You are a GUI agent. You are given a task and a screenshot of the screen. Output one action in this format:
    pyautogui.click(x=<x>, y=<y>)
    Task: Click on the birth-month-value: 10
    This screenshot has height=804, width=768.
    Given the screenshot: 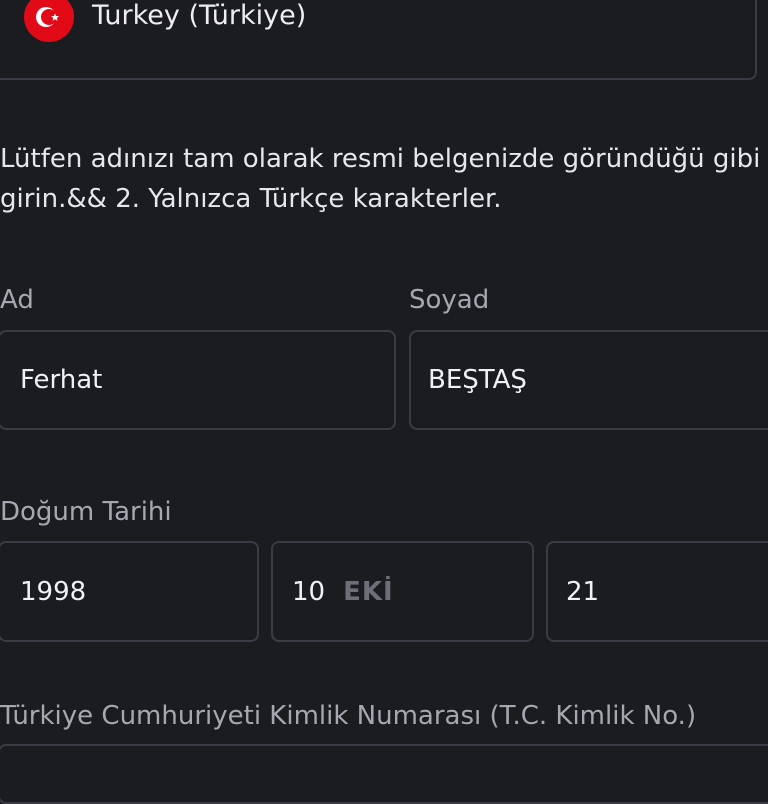 What is the action you would take?
    pyautogui.click(x=309, y=591)
    